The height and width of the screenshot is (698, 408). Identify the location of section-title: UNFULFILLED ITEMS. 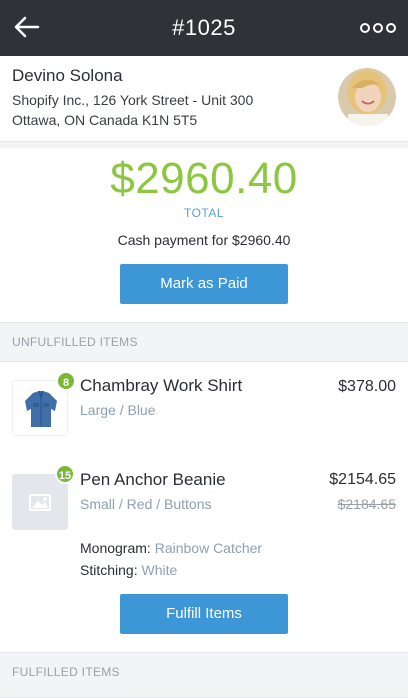
(75, 342).